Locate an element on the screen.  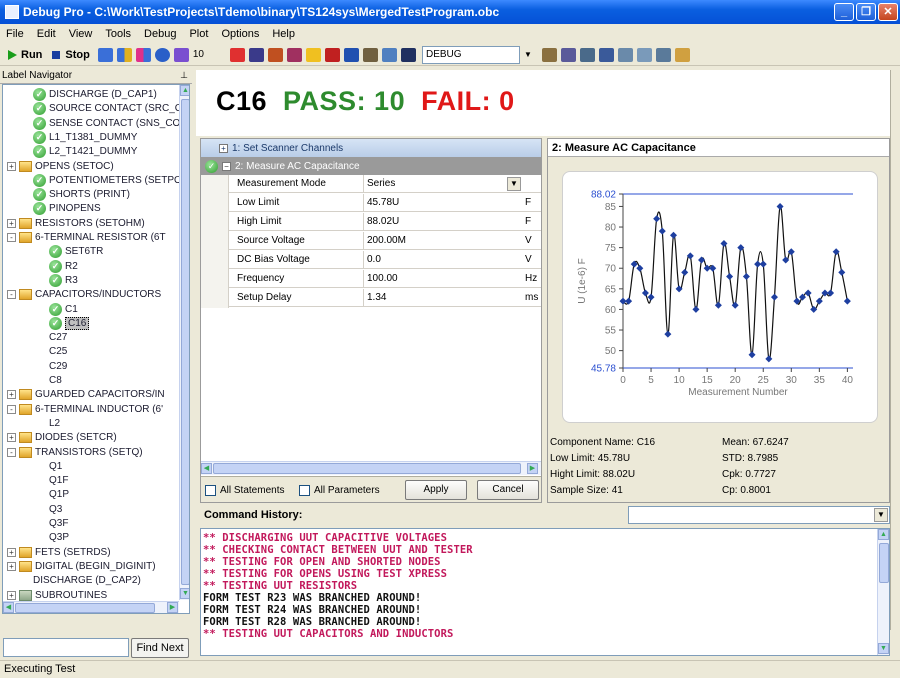
tree-item: ✓ C1 is located at coordinates (63, 309).